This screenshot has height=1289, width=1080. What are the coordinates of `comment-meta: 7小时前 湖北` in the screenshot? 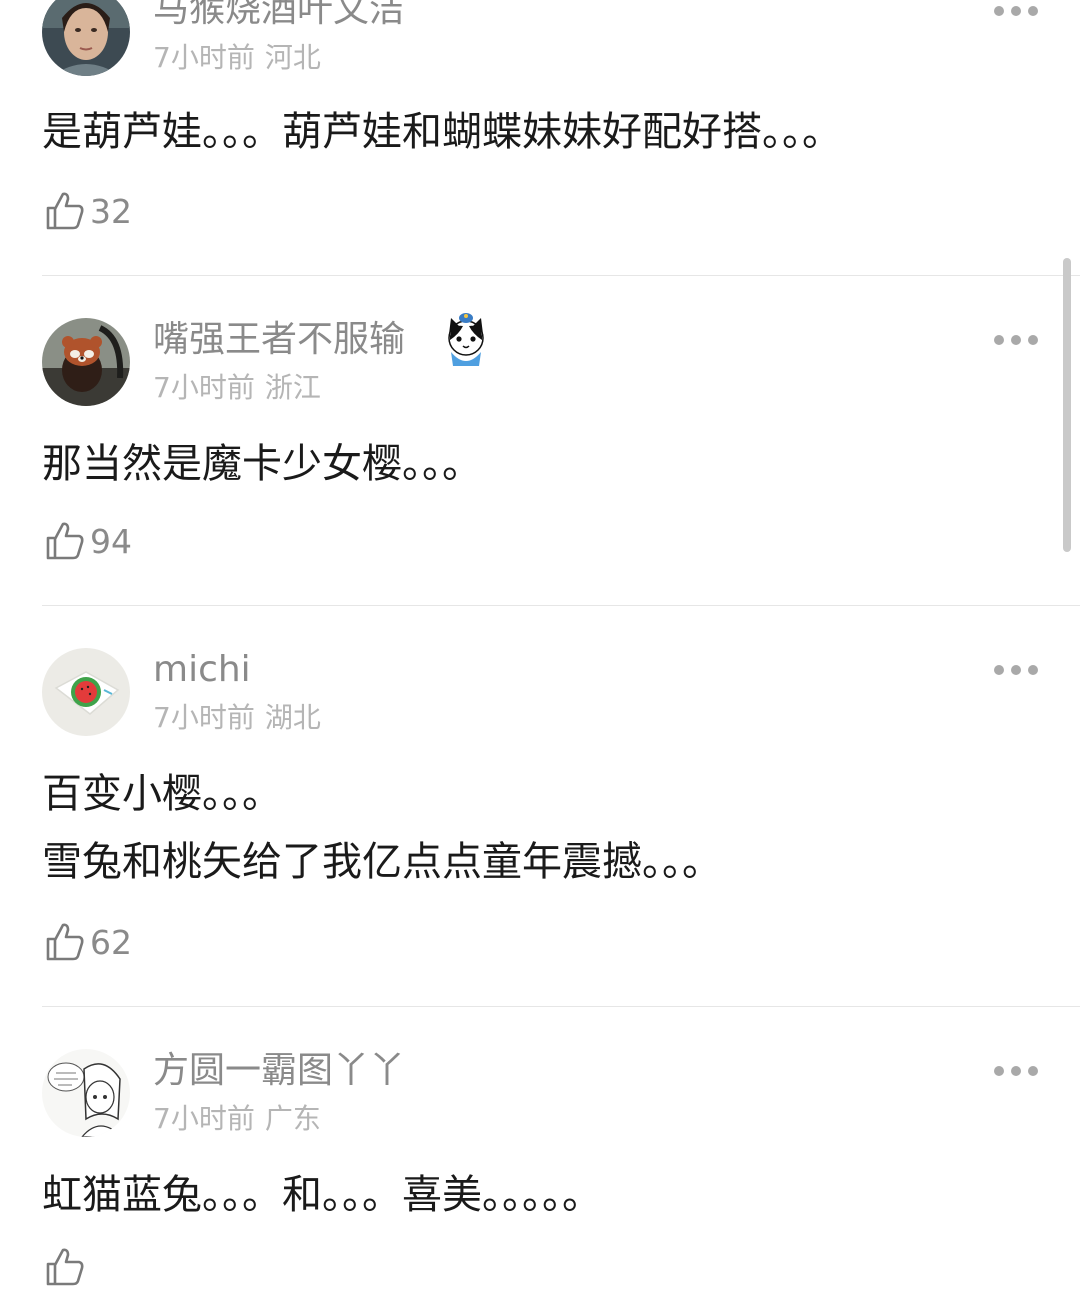 It's located at (237, 718).